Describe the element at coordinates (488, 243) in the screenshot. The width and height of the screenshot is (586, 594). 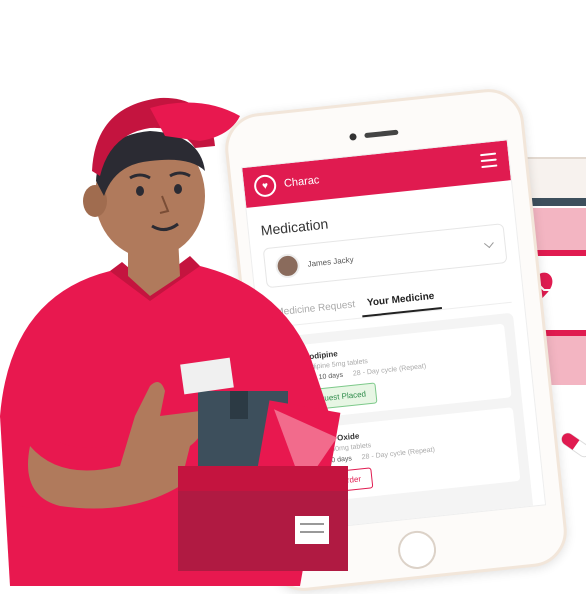
I see `chevron-down-icon` at that location.